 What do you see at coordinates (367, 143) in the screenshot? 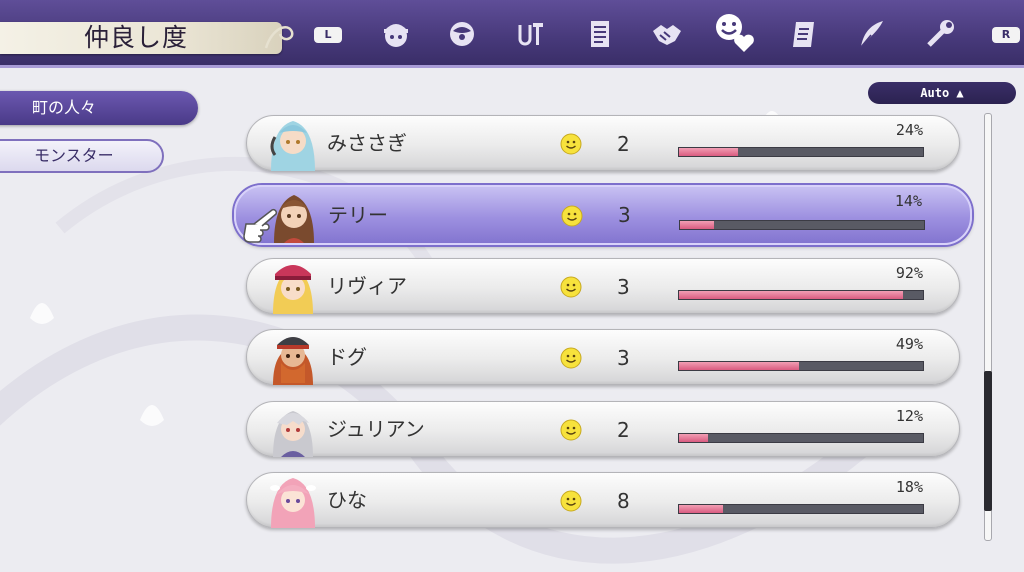
I see `resident-name: みささぎ` at bounding box center [367, 143].